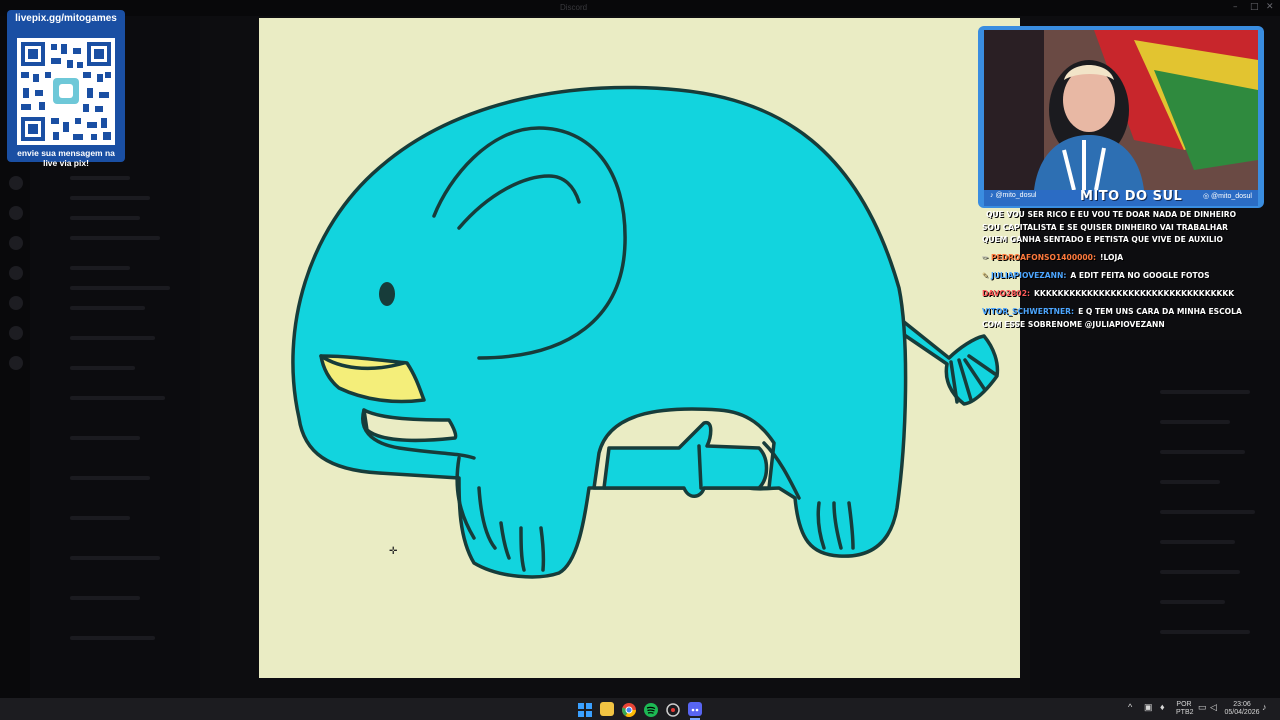  What do you see at coordinates (651, 709) in the screenshot?
I see `spotify-icon` at bounding box center [651, 709].